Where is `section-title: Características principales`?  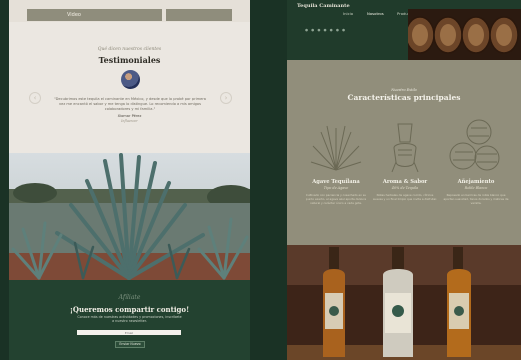
section-title: Características principales is located at coordinates (404, 97).